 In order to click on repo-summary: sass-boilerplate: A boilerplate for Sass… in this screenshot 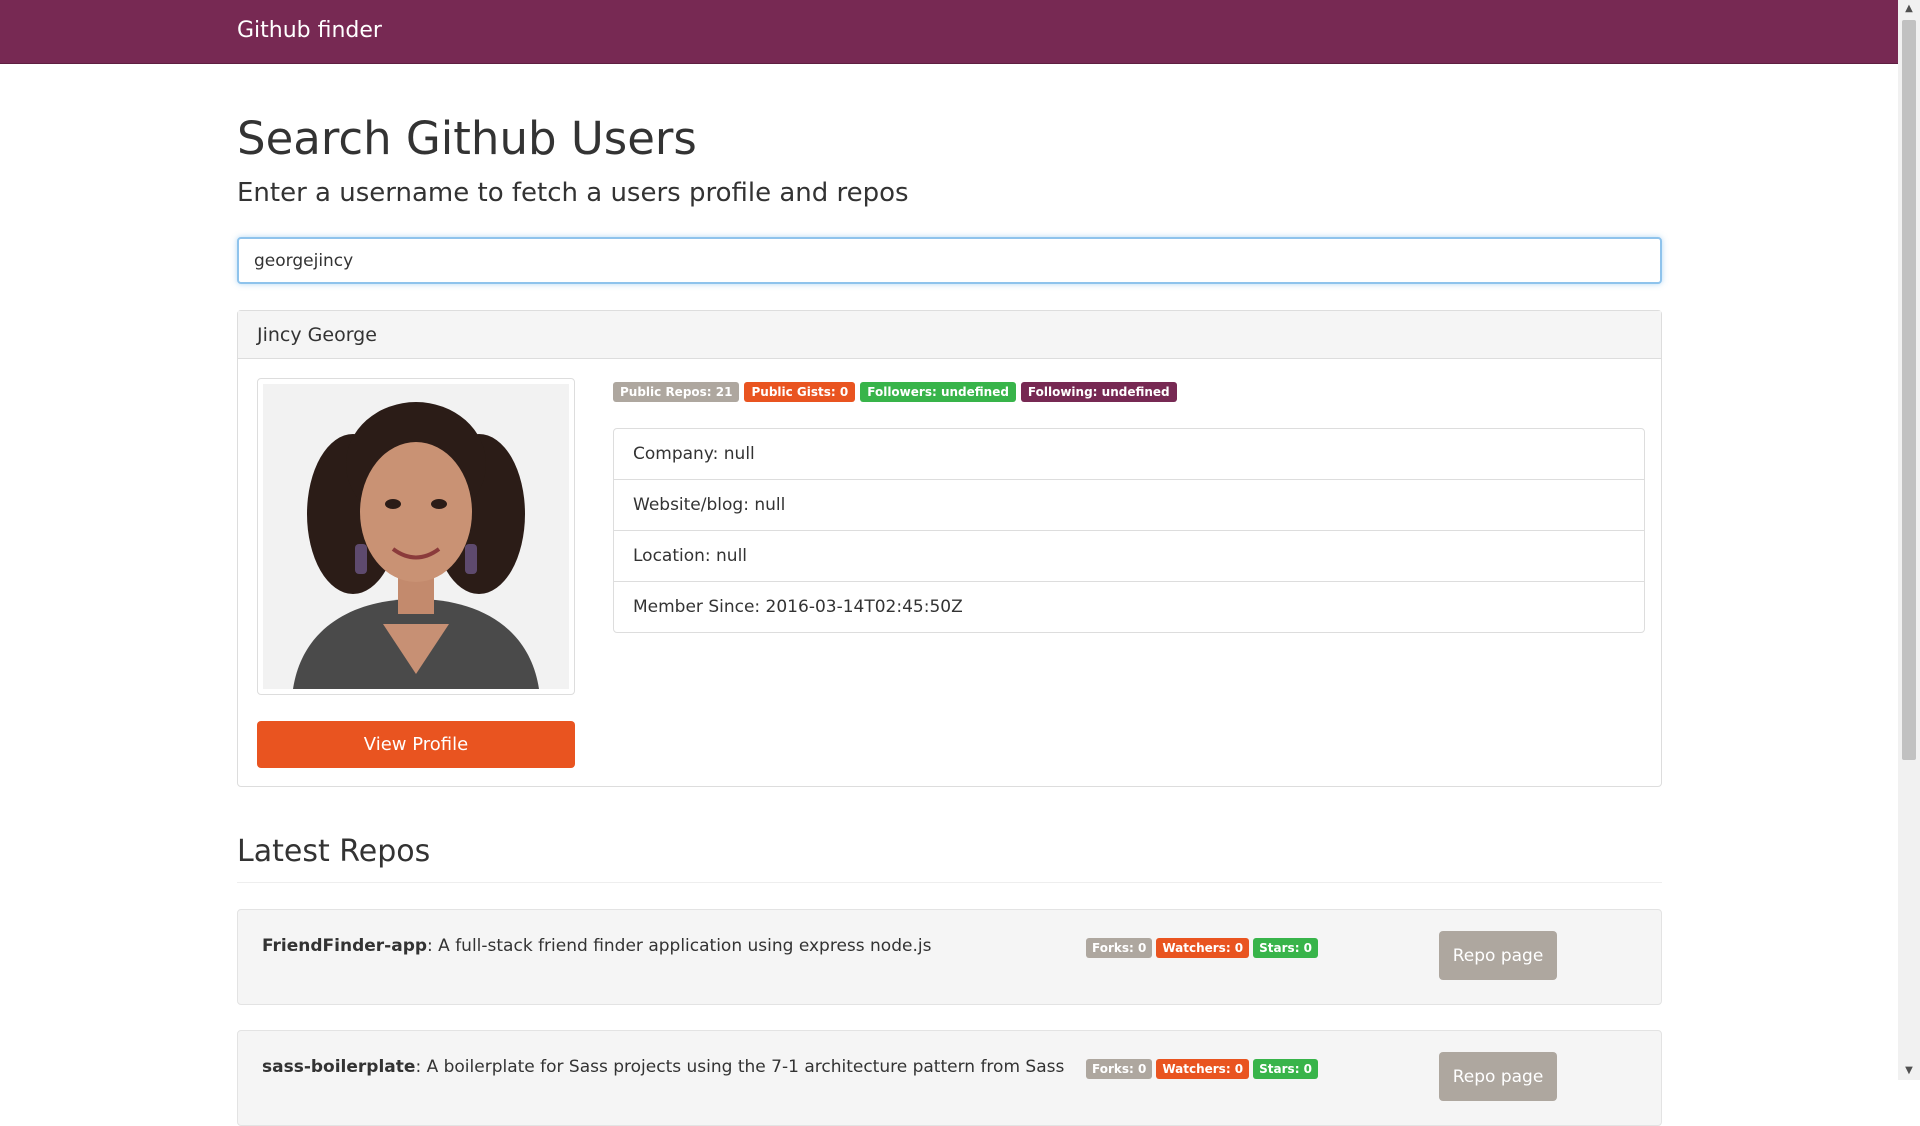, I will do `click(663, 1067)`.